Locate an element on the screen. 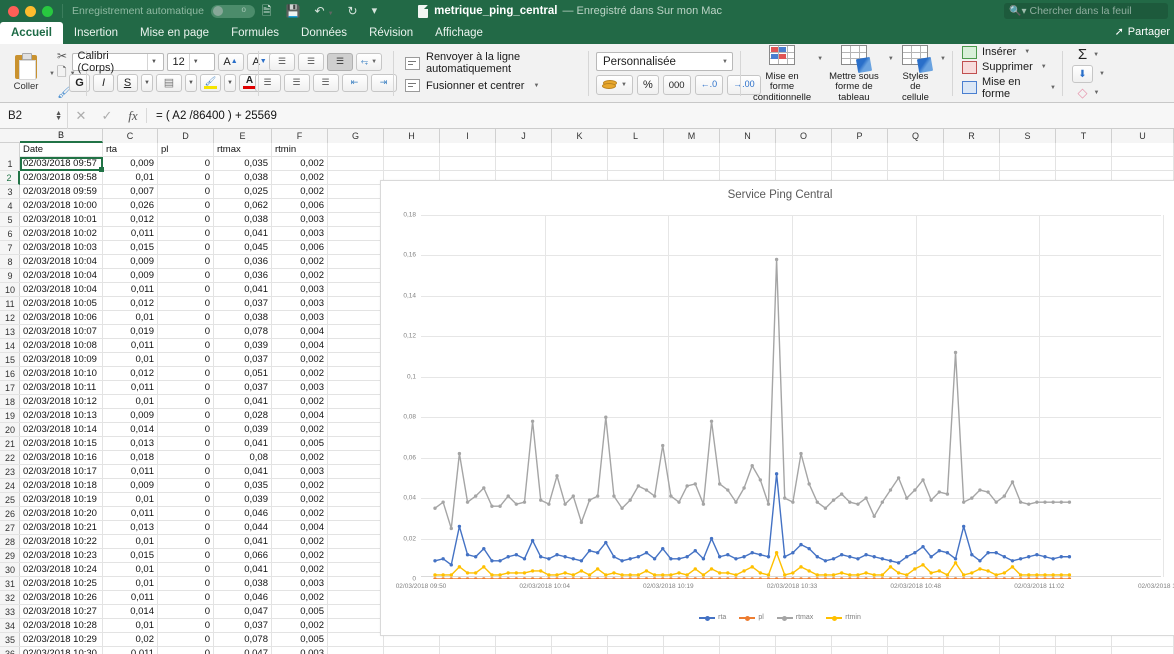  cell-F31: 0,002 is located at coordinates (300, 570).